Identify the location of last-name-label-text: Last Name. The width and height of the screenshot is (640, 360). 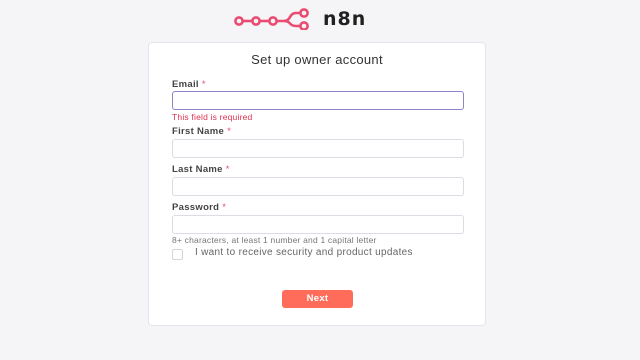
(197, 169).